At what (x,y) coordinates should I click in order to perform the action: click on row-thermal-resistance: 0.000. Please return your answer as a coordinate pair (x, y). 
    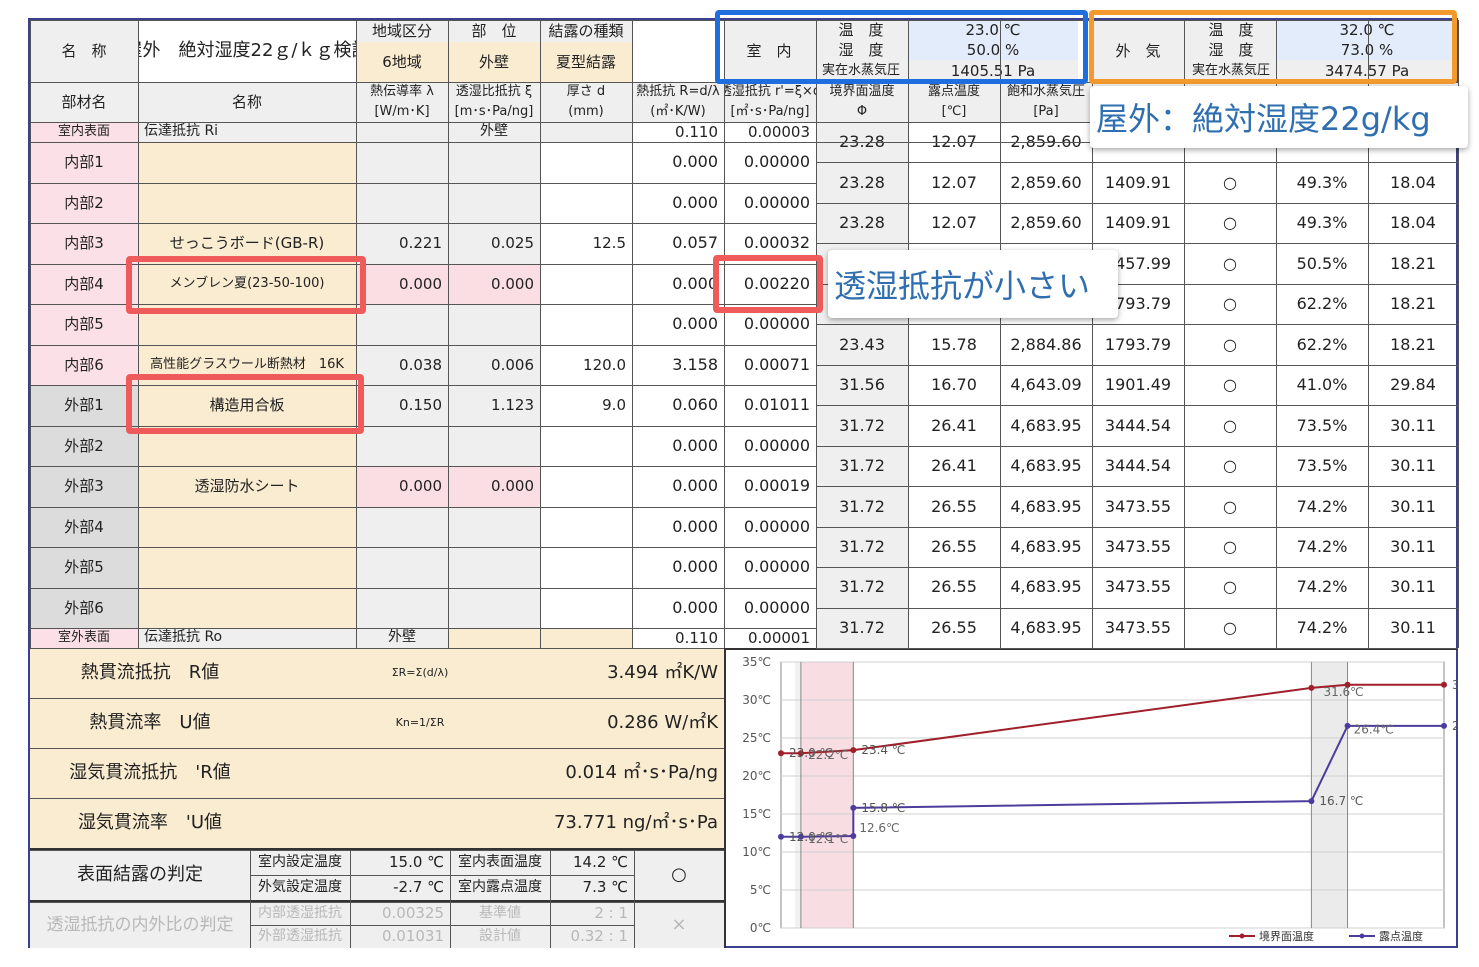
    Looking at the image, I should click on (695, 202).